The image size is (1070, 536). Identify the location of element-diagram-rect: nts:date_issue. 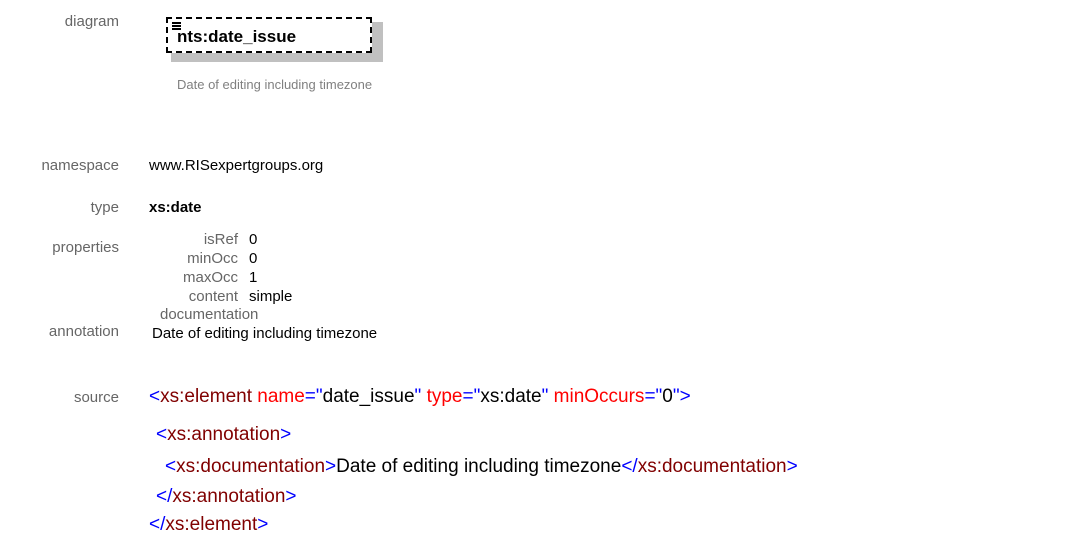
(269, 35).